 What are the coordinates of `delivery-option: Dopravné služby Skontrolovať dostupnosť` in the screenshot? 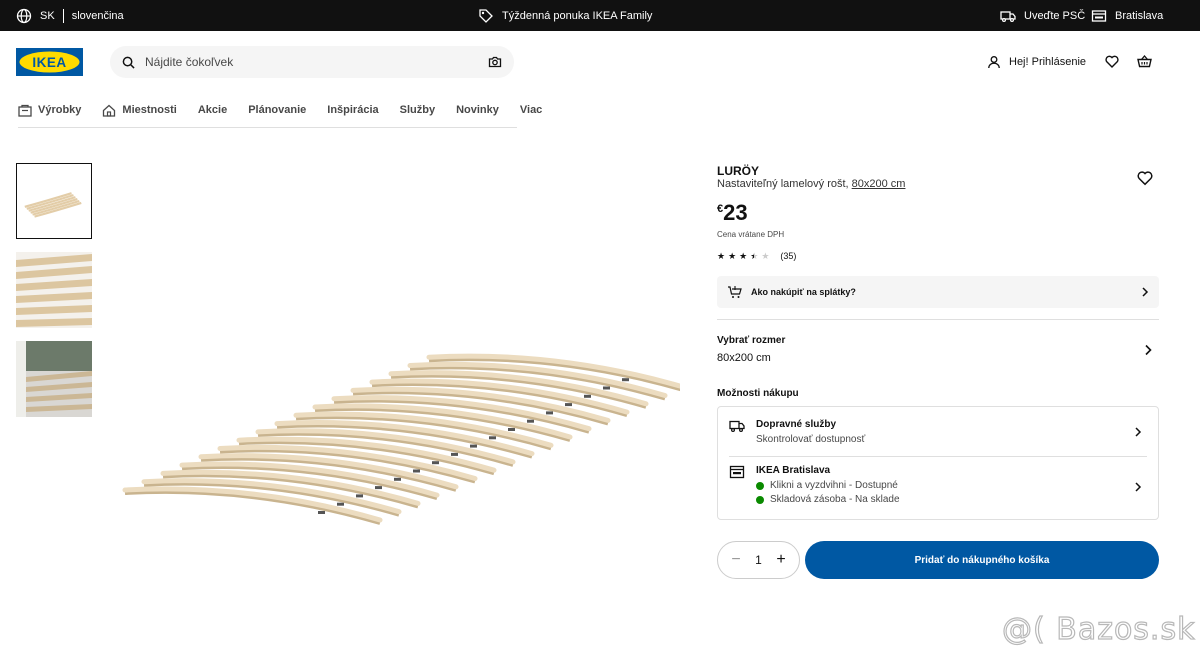 It's located at (938, 431).